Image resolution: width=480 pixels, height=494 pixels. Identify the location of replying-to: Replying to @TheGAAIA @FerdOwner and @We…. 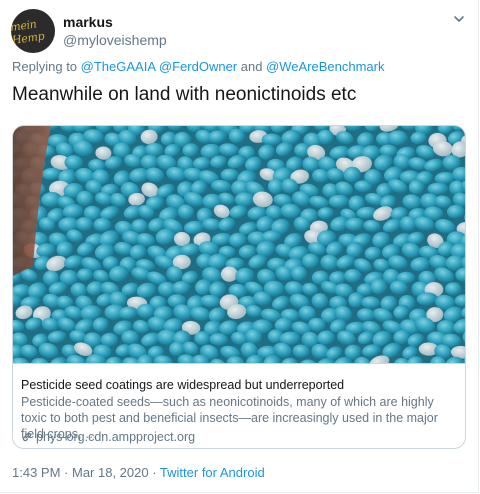
(198, 66).